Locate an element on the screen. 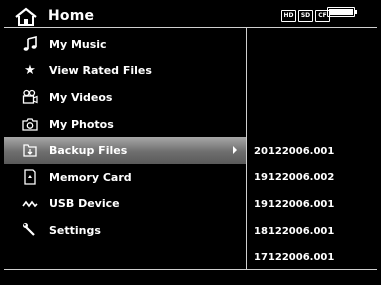  list-item: 19122006.001 is located at coordinates (314, 204).